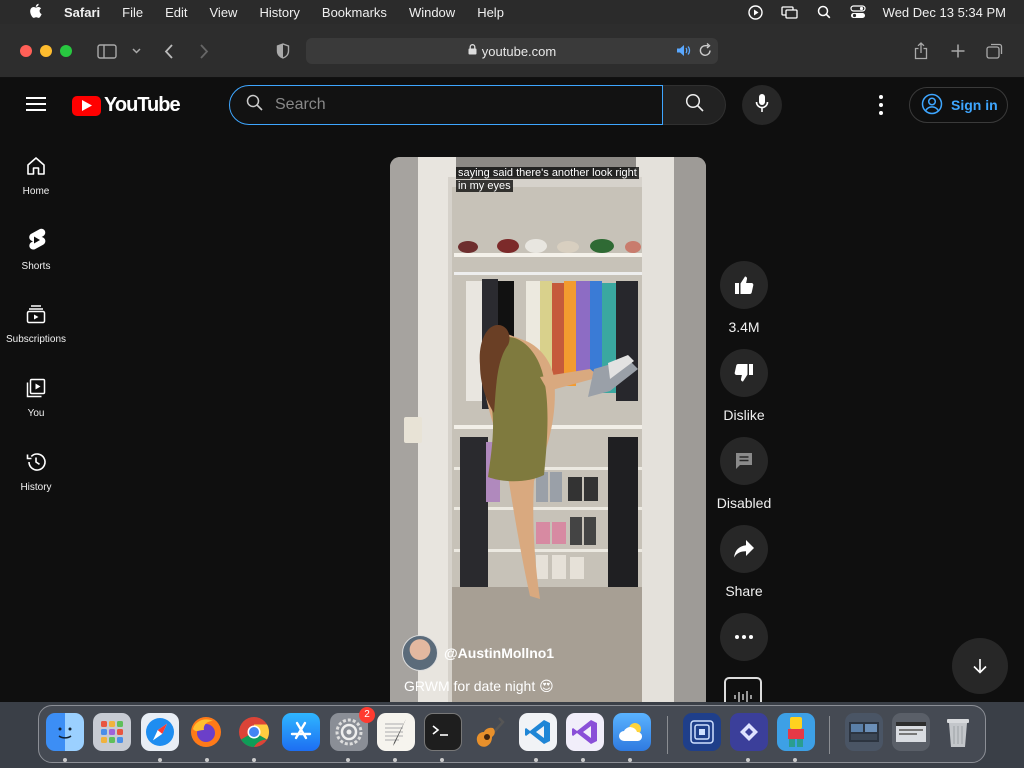 The height and width of the screenshot is (768, 1024). I want to click on reload-icon, so click(705, 51).